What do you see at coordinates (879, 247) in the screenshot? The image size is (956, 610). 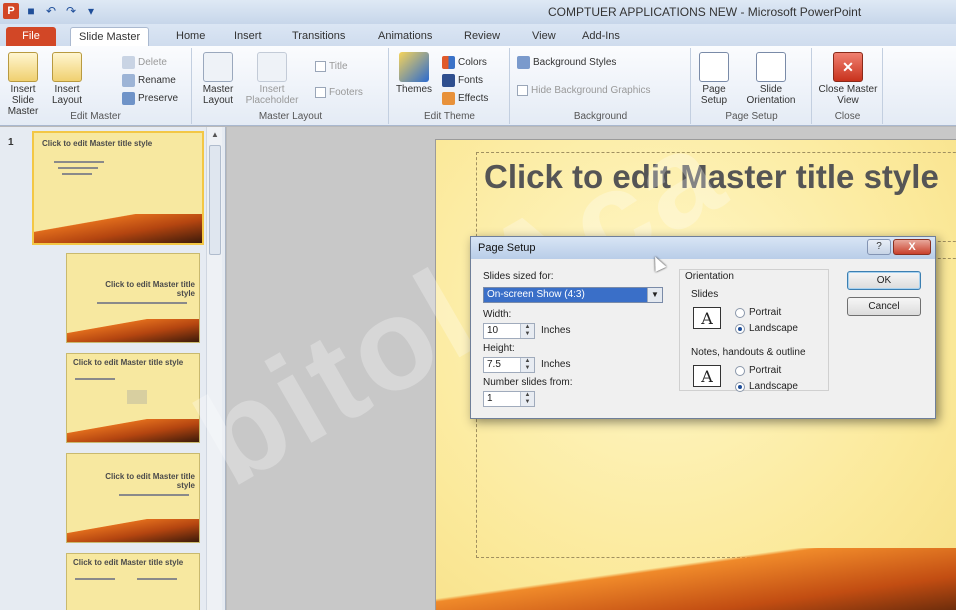 I see `help-button: ?` at bounding box center [879, 247].